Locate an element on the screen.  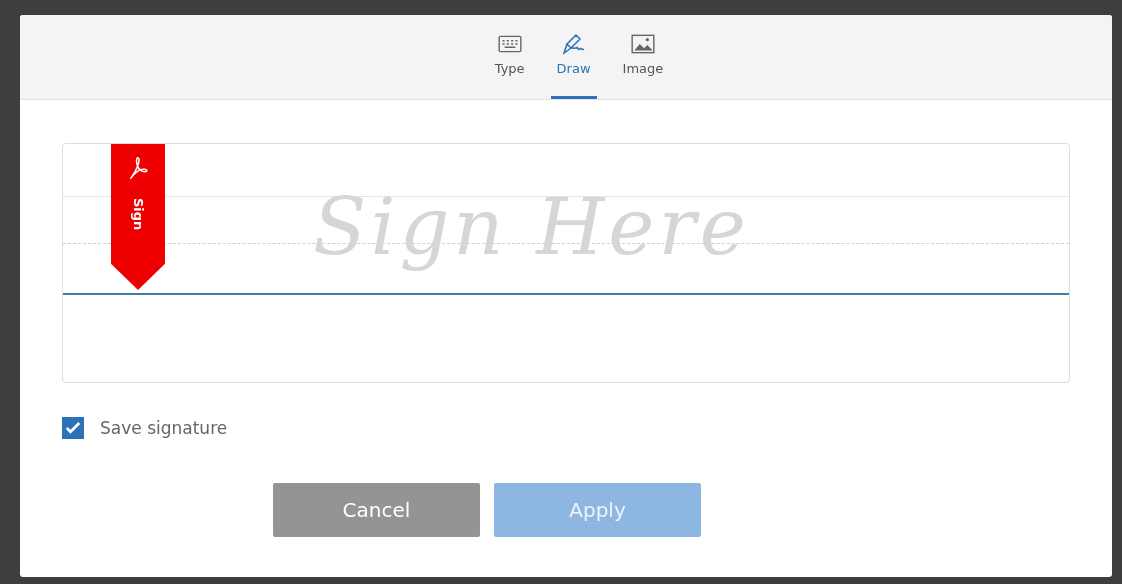
tab: Draw is located at coordinates (573, 64).